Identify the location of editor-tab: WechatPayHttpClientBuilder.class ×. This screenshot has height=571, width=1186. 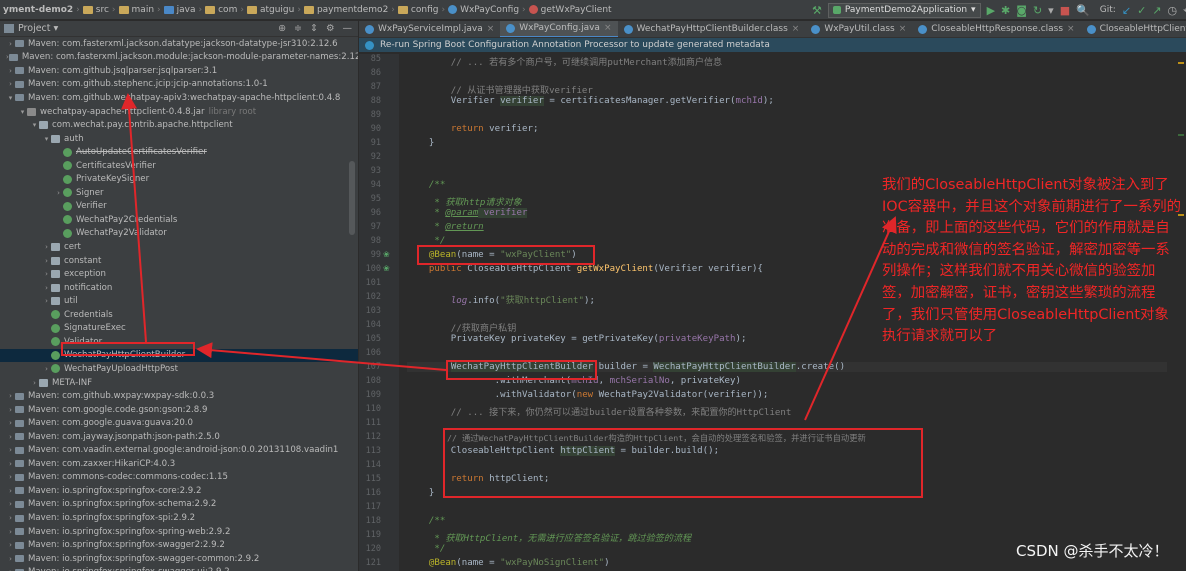
(712, 29).